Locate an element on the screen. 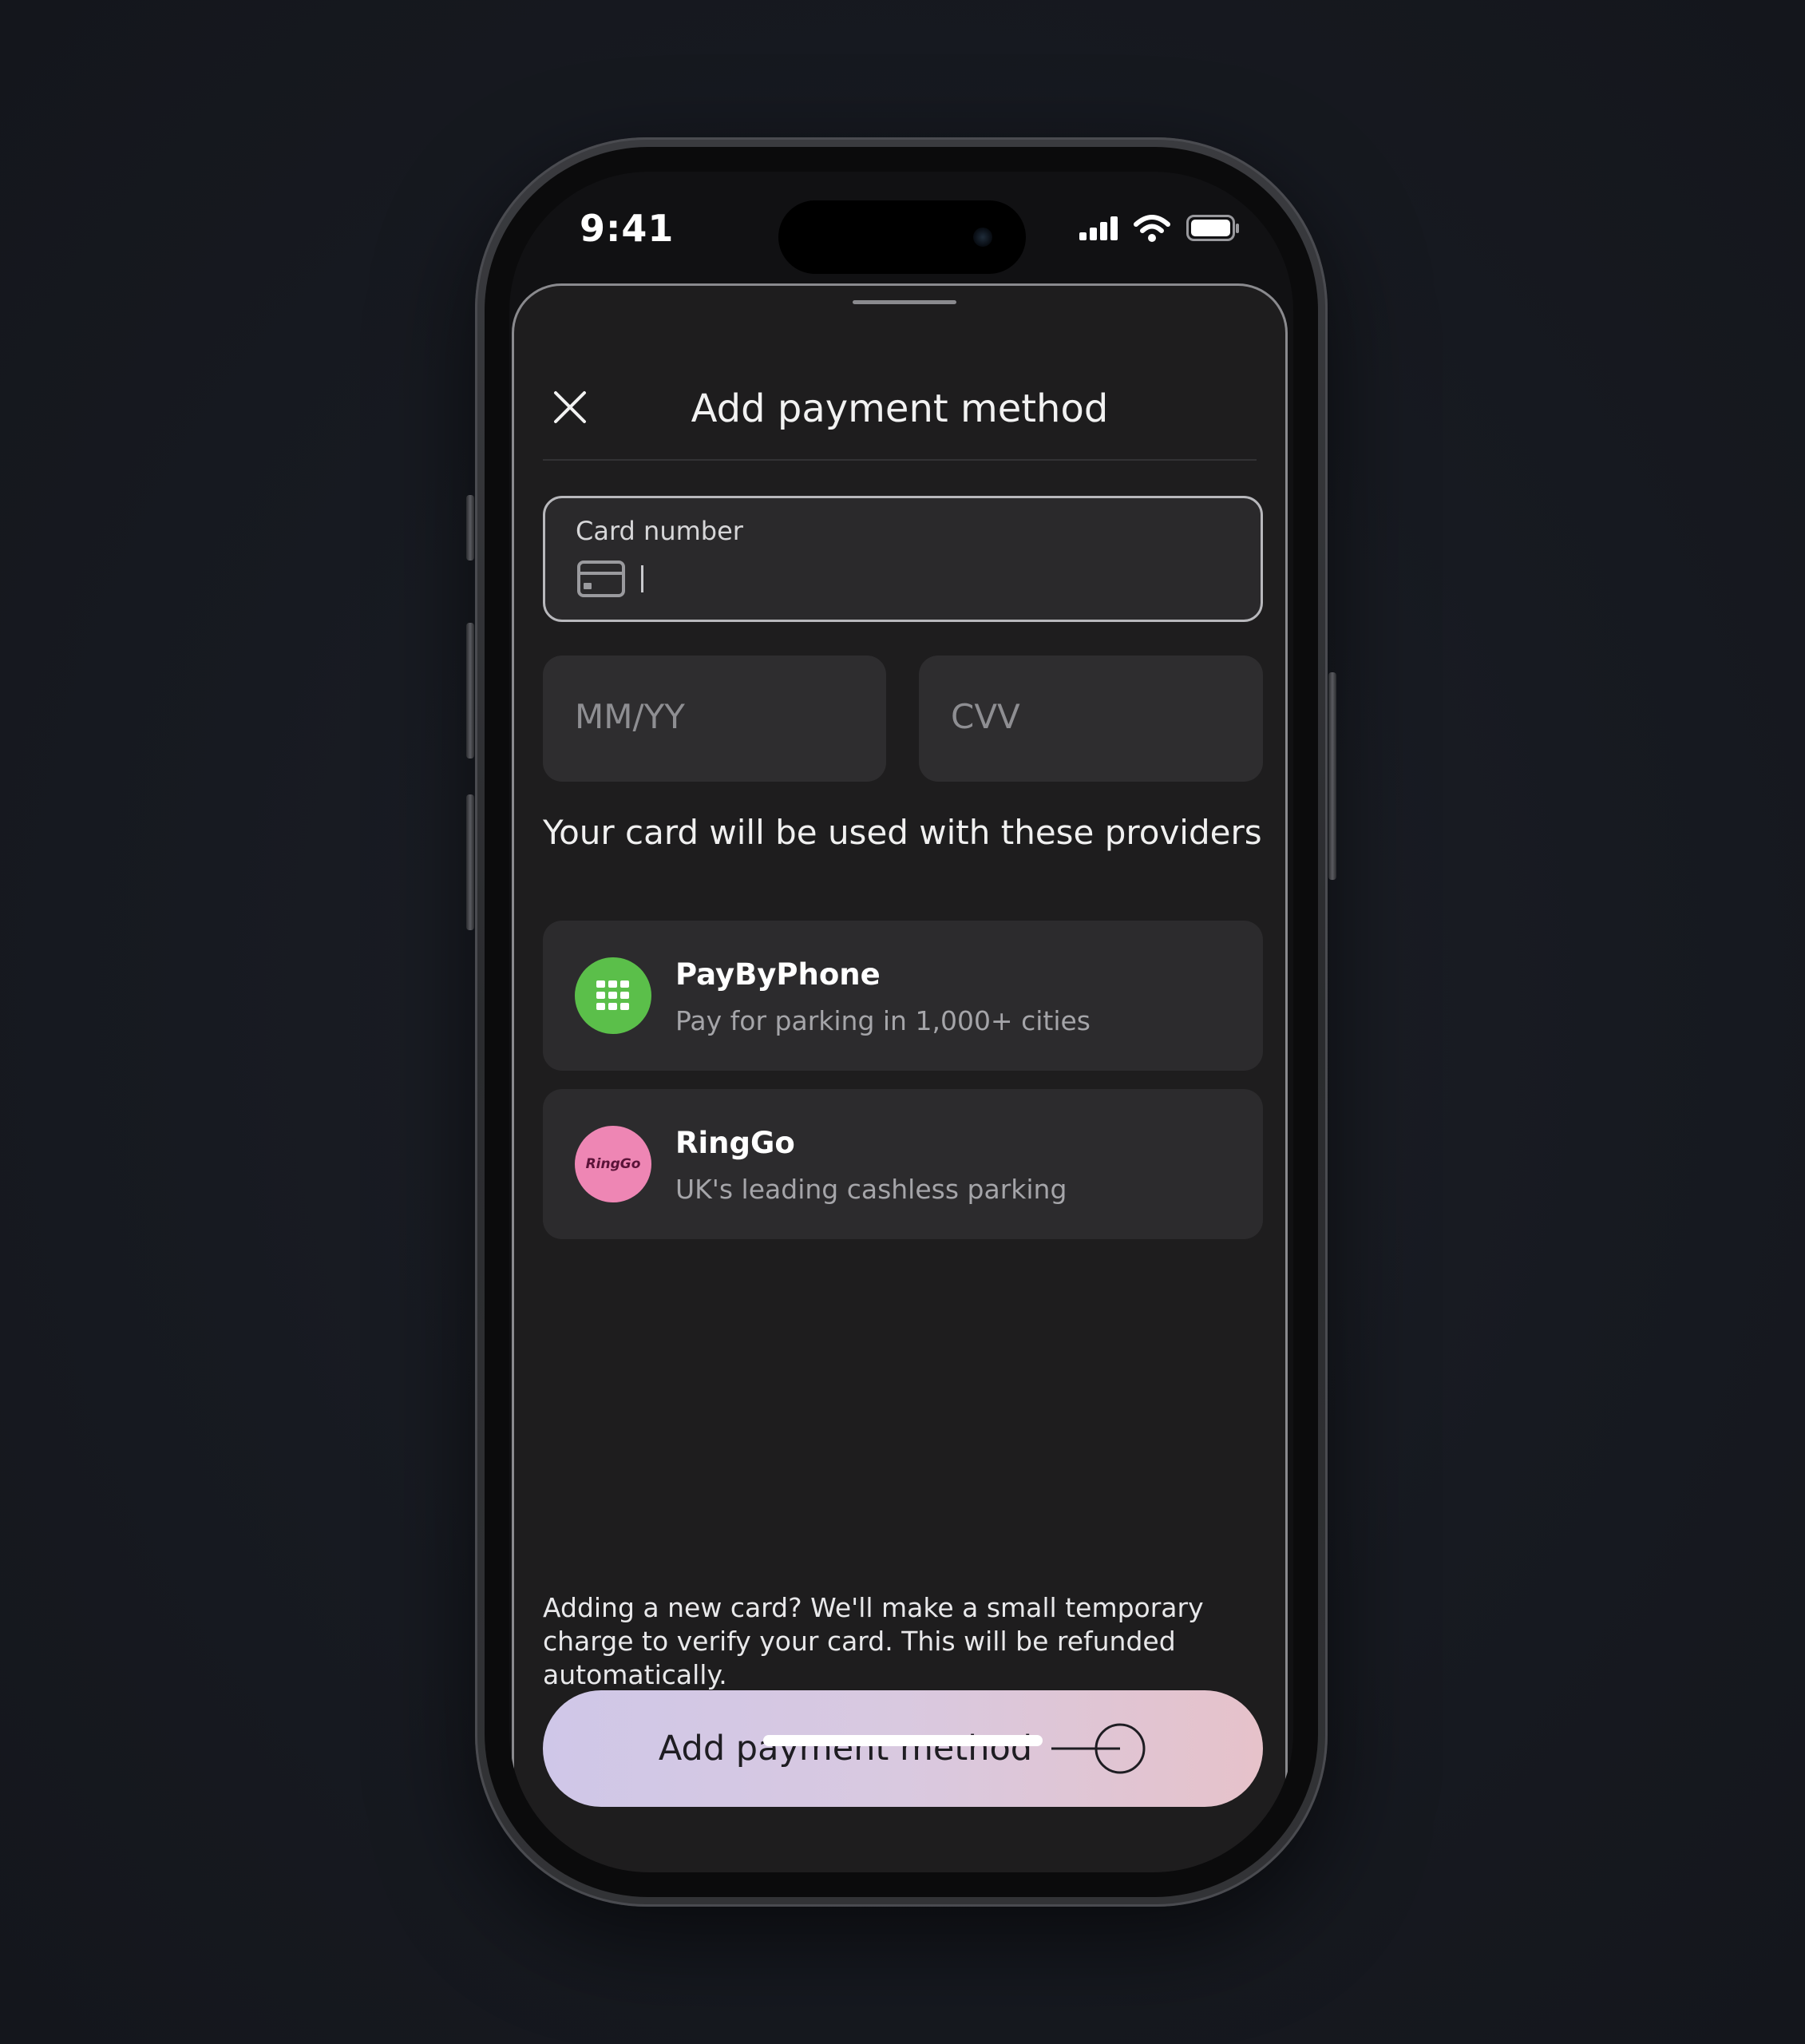  provider-name: PayByPhone is located at coordinates (778, 974).